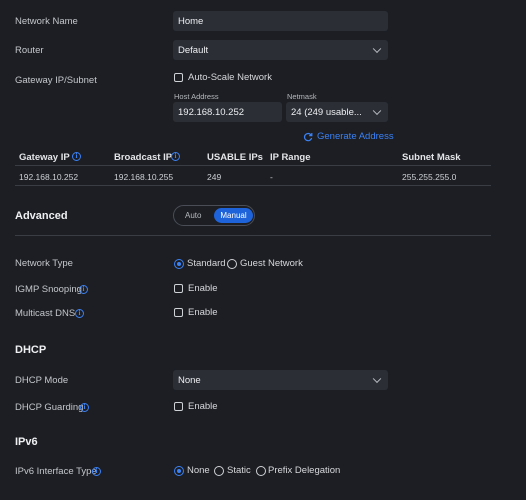  I want to click on dhcp-guarding-label: DHCP Guarding, so click(49, 407).